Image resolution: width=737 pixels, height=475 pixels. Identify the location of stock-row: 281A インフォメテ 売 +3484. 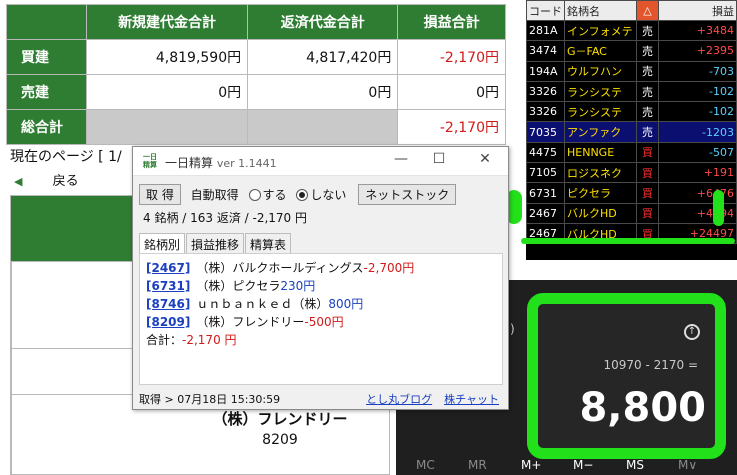
(631, 30).